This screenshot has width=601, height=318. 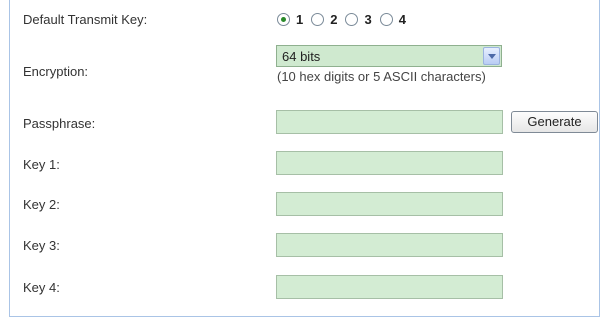 I want to click on encryption-hint: (10 hex digits or 5 ASCII characters), so click(x=381, y=76).